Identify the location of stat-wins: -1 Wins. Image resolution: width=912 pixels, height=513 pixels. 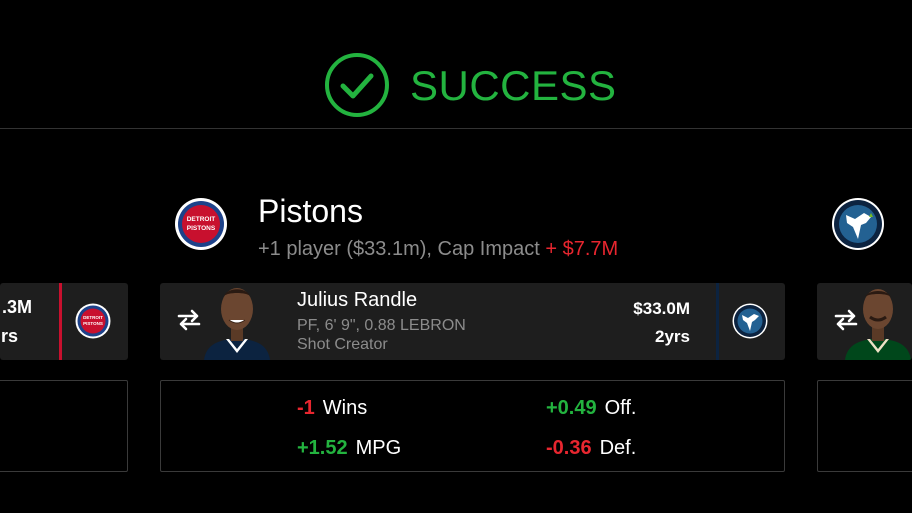
(332, 408).